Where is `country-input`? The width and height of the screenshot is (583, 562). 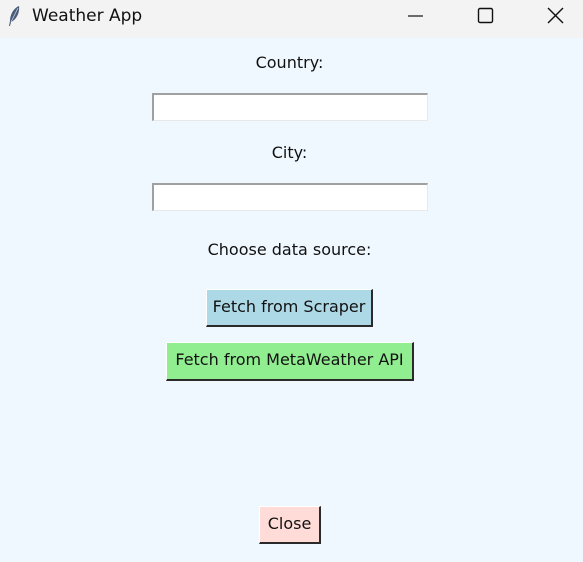
country-input is located at coordinates (290, 107).